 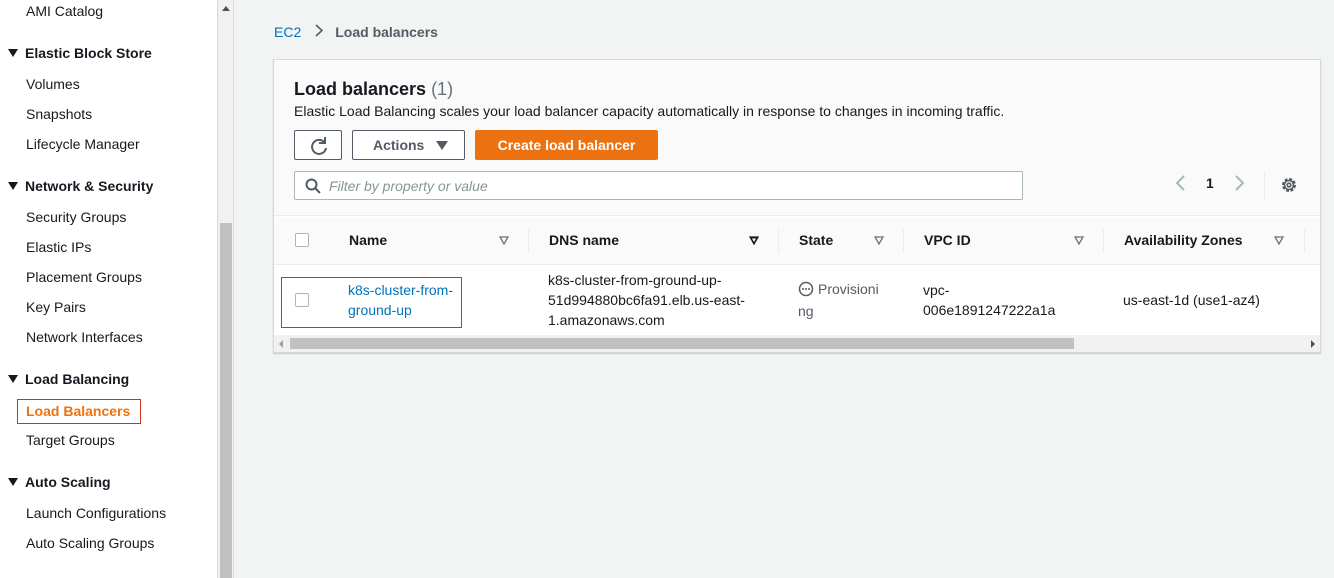 I want to click on dns-line: 51d994880bc6fa91.elb.us-east-, so click(x=646, y=300).